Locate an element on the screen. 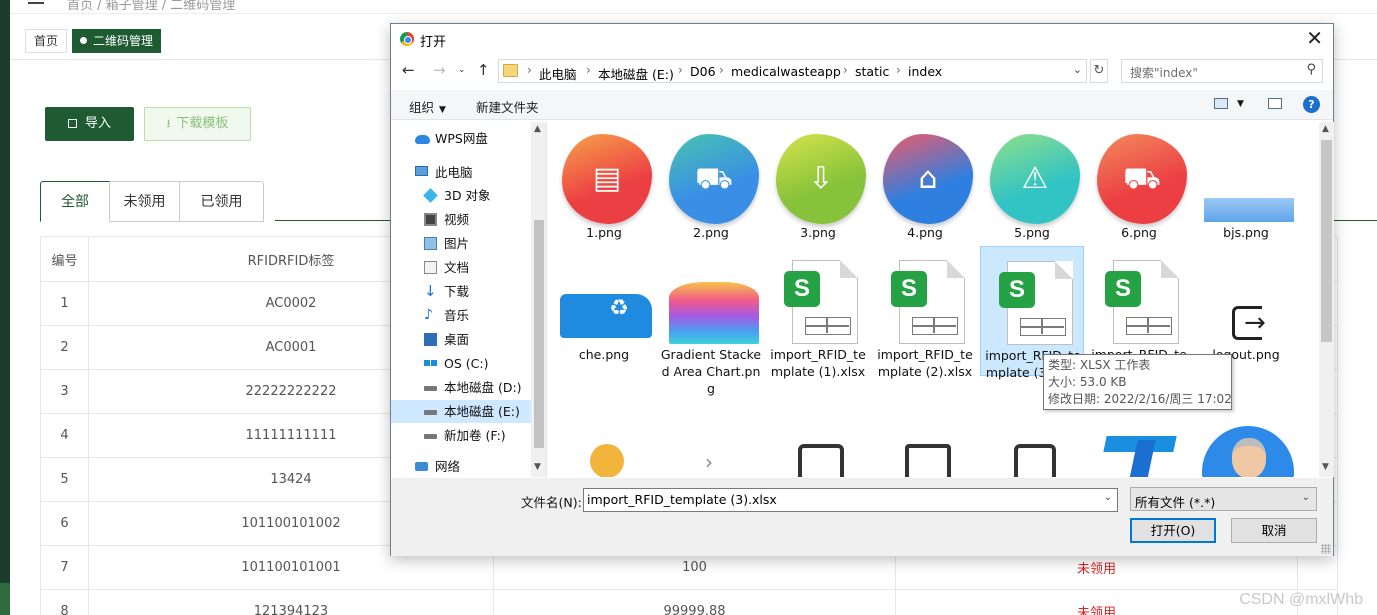  file-item: ⌂ 4.png is located at coordinates (925, 189).